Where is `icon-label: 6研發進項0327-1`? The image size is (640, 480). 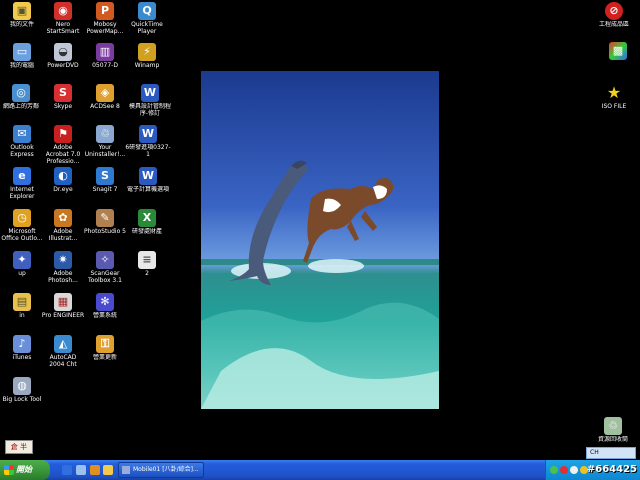
icon-label: 6研發進項0327-1 is located at coordinates (148, 151).